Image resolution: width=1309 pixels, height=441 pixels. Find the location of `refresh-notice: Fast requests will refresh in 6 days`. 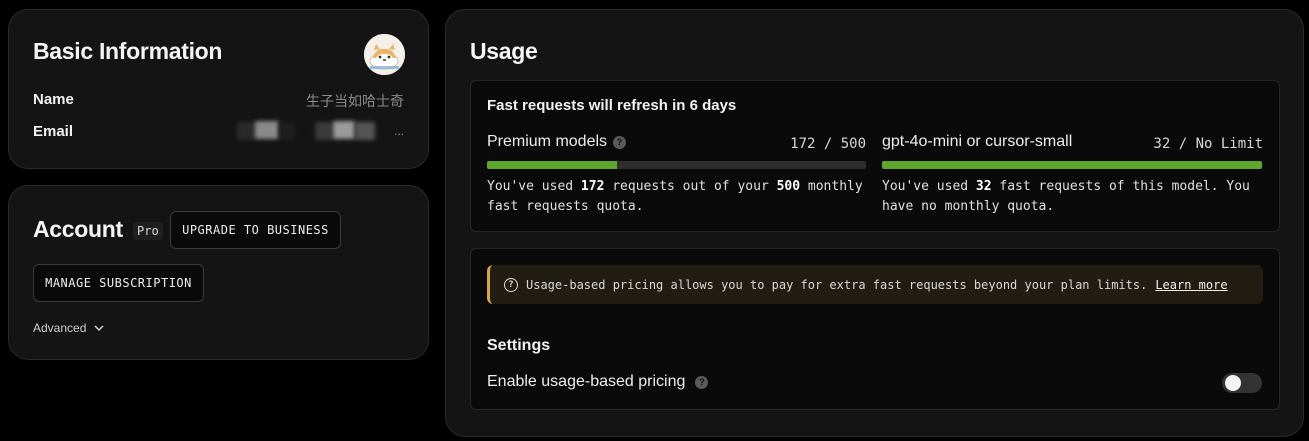

refresh-notice: Fast requests will refresh in 6 days is located at coordinates (612, 105).